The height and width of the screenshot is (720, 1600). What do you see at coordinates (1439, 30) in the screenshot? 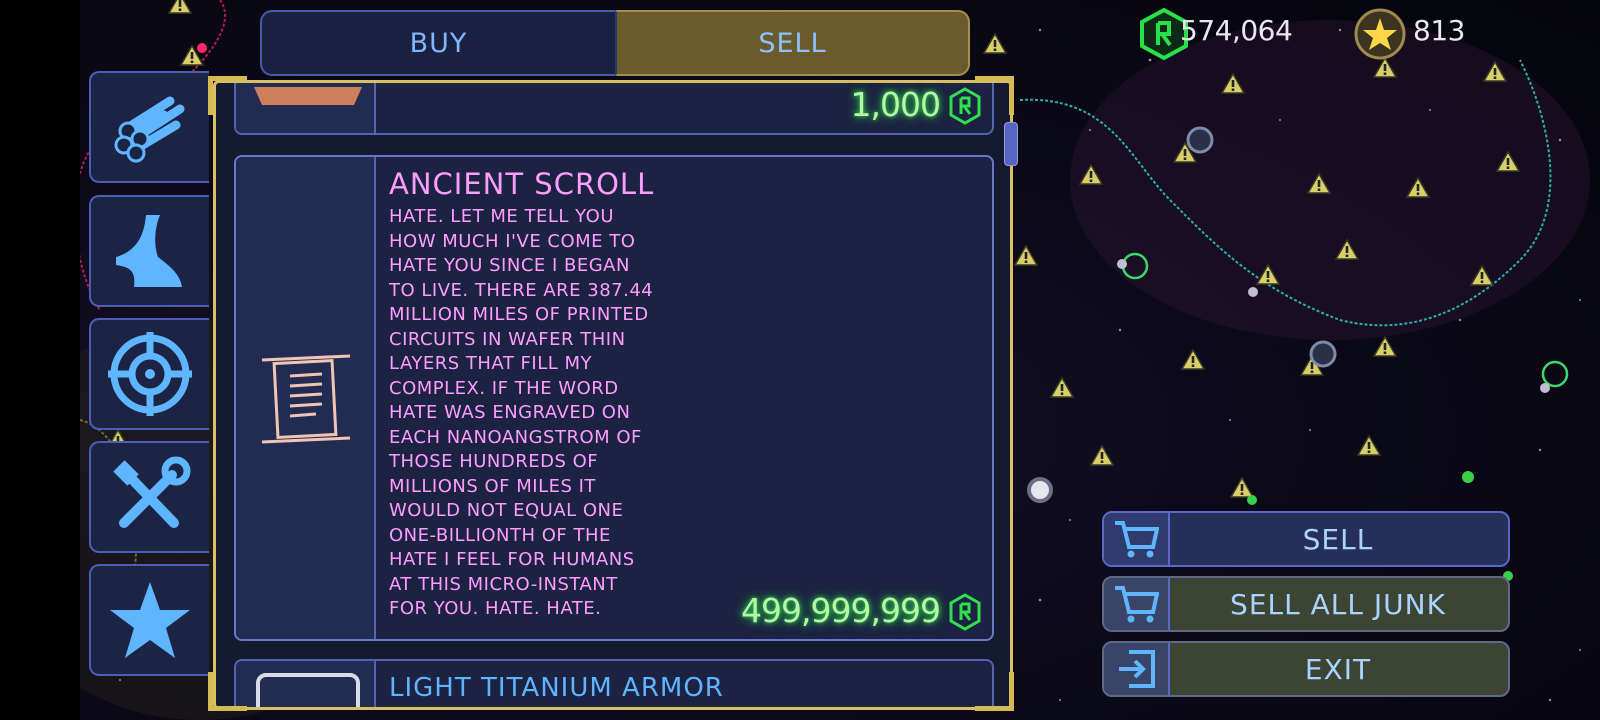
I see `stars-amount: 813` at bounding box center [1439, 30].